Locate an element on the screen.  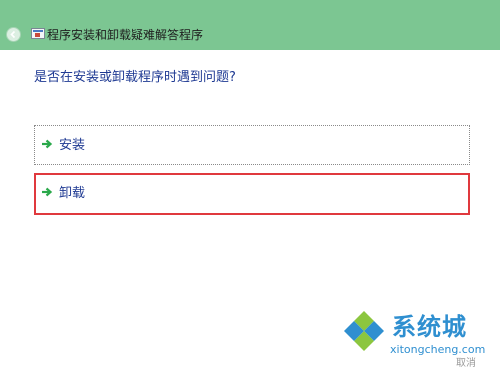
watermark-logo-icon is located at coordinates (364, 331).